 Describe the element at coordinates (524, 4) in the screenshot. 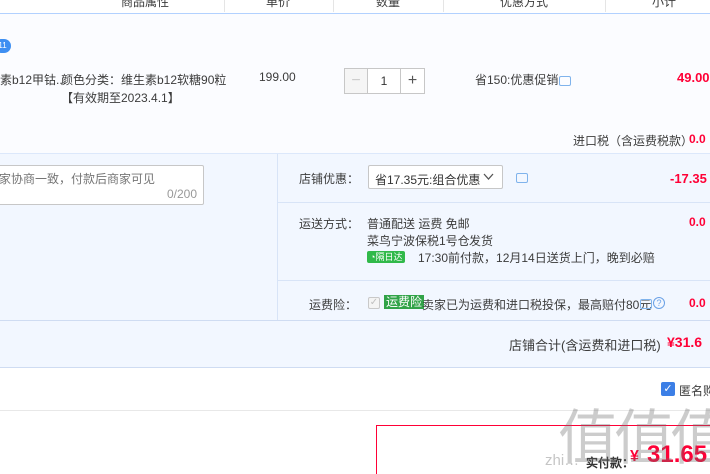

I see `col-header-discount: 优惠方式` at that location.